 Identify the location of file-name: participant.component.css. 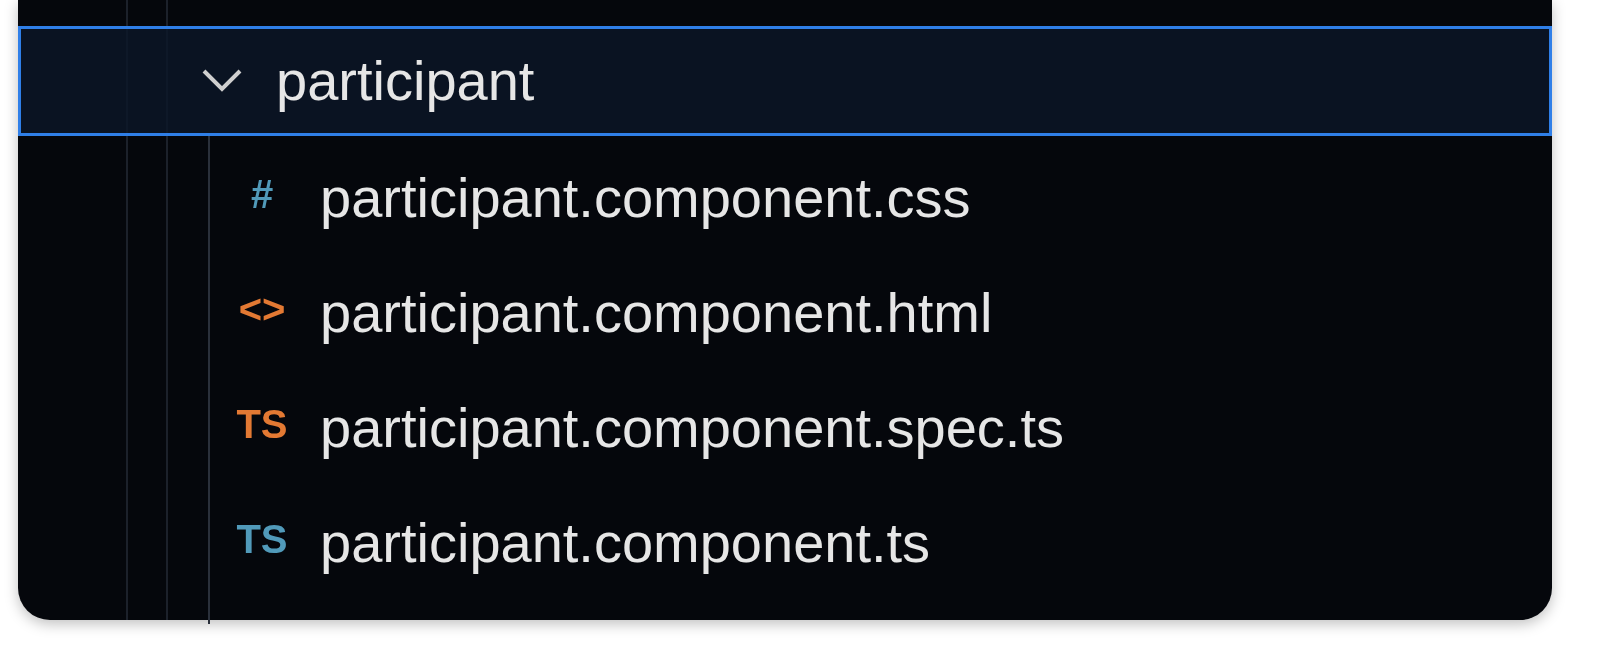
(645, 197).